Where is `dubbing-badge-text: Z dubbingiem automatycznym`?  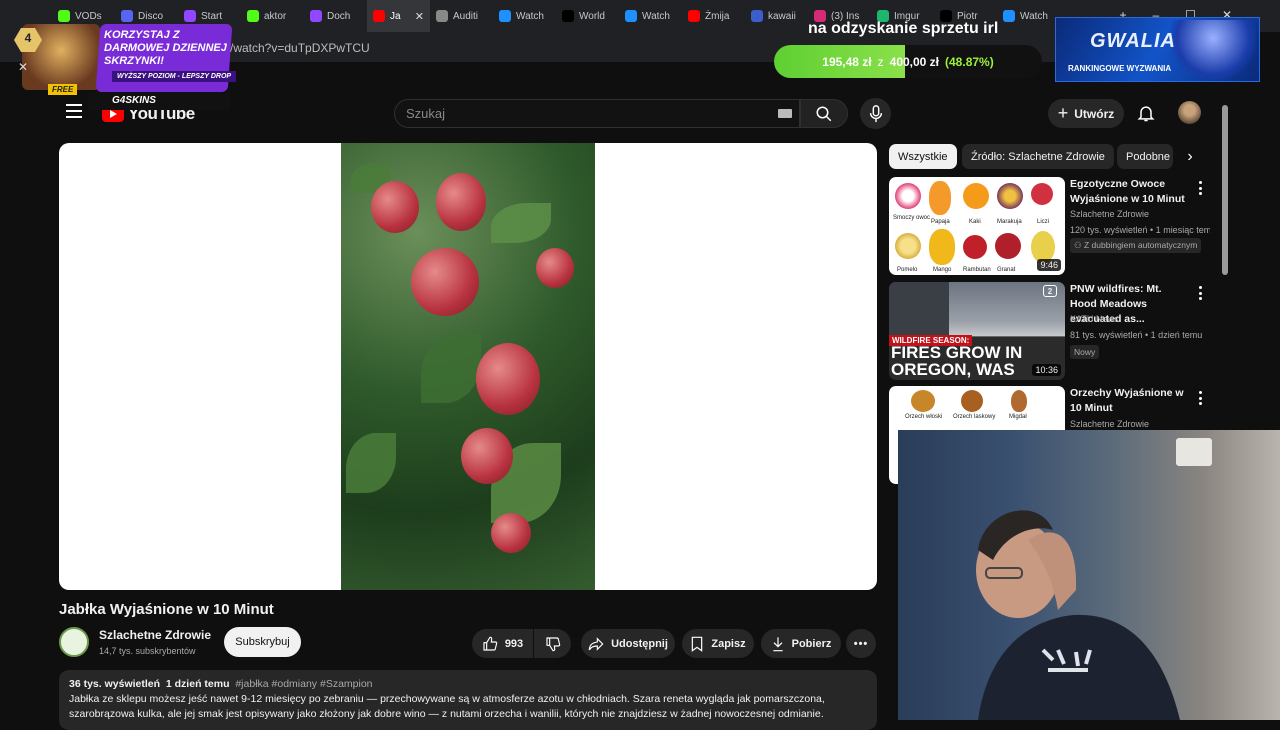 dubbing-badge-text: Z dubbingiem automatycznym is located at coordinates (1140, 245).